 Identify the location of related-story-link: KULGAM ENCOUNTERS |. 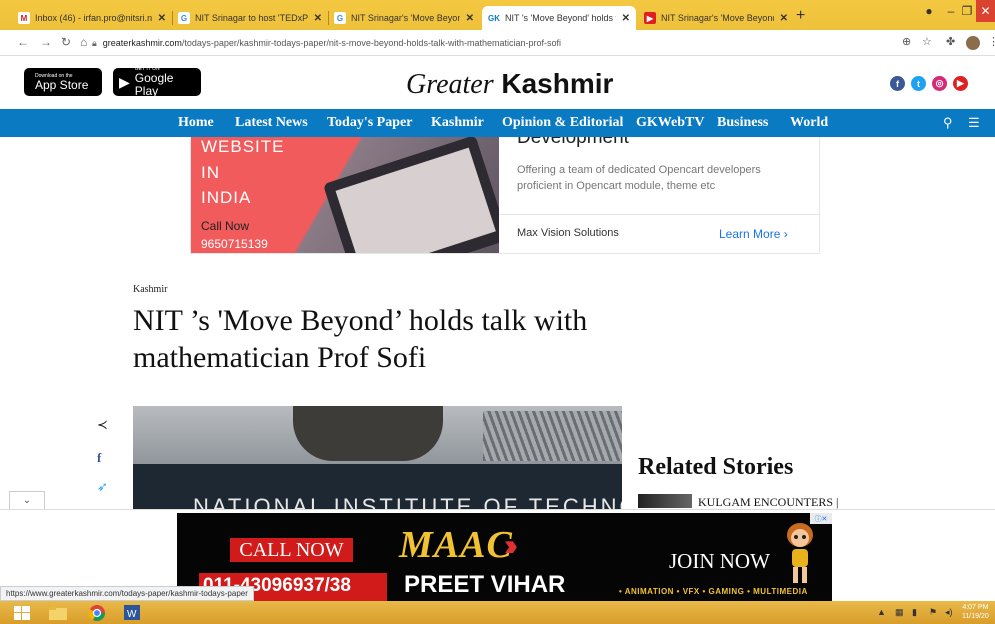
(768, 502).